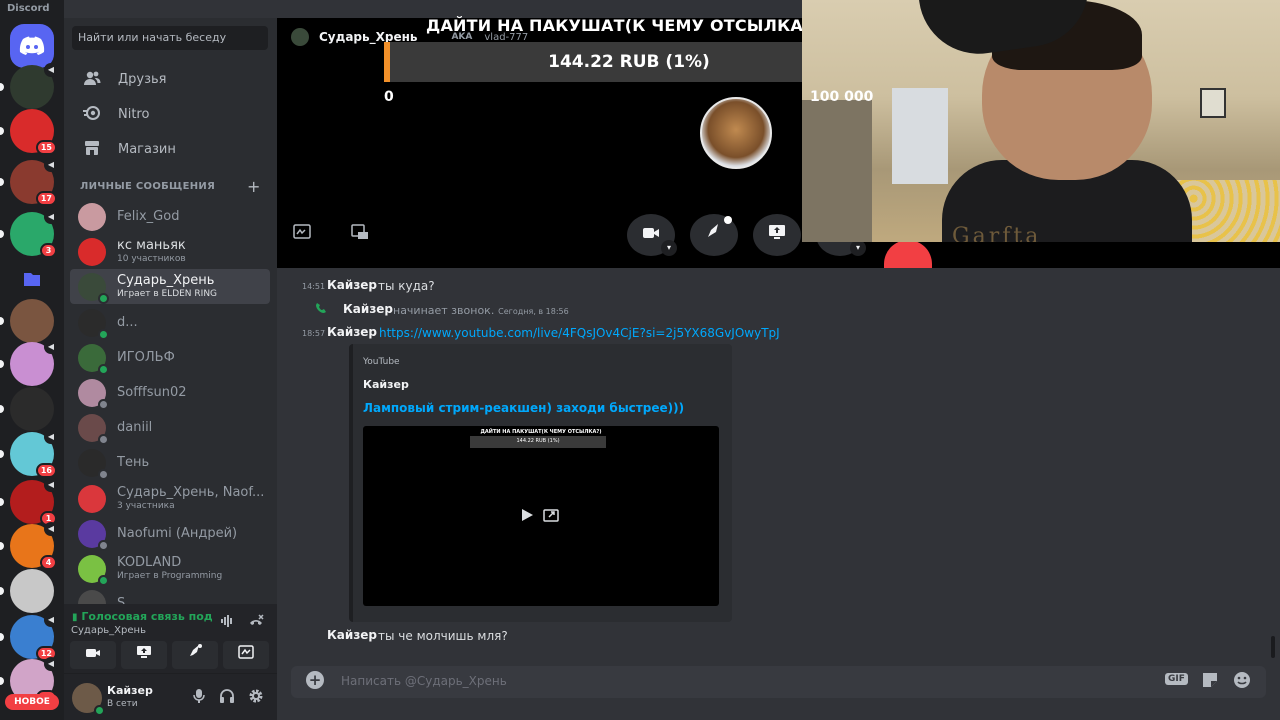 This screenshot has height=720, width=1280. Describe the element at coordinates (551, 517) in the screenshot. I see `open-external-icon` at that location.